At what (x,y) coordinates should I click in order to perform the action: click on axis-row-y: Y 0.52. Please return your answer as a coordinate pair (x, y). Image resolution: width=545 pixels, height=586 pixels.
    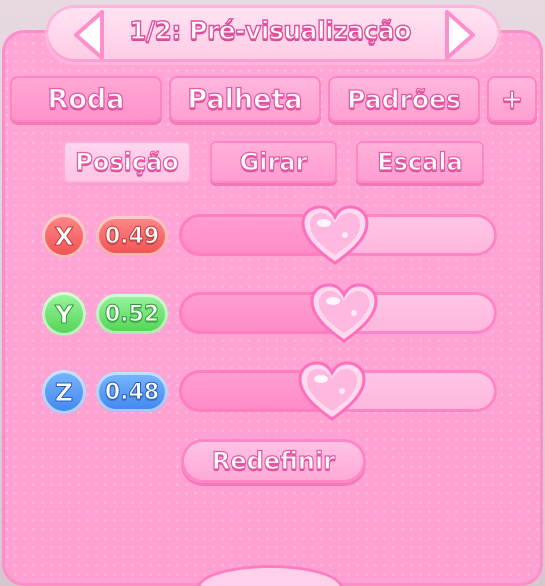
    Looking at the image, I should click on (275, 313).